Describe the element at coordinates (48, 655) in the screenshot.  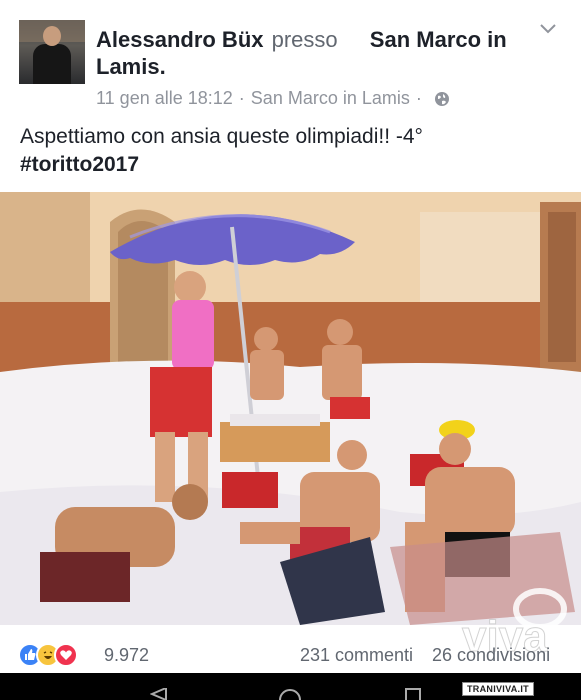
I see `reaction-icons` at that location.